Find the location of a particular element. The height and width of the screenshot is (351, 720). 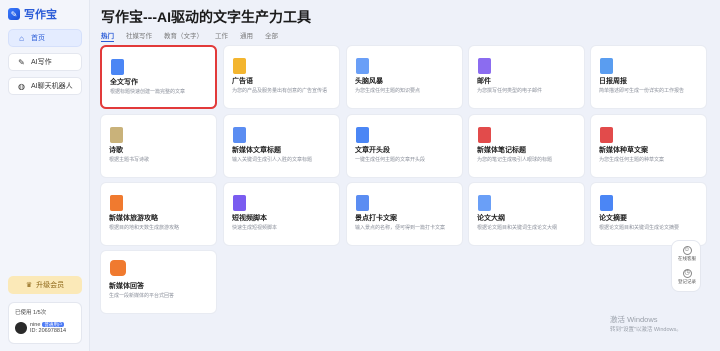

card-description: 输入景点的名称，便可得到一篇打卡文案 is located at coordinates (400, 228).